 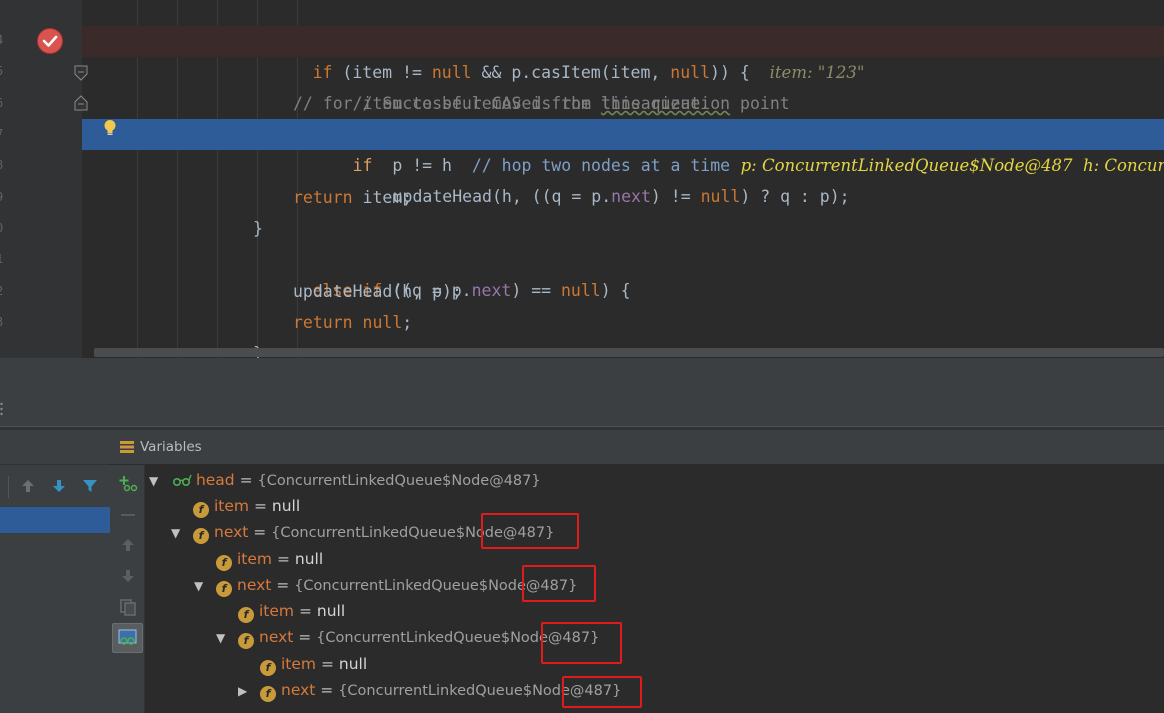 I want to click on frame-list-item-selected, so click(x=55, y=520).